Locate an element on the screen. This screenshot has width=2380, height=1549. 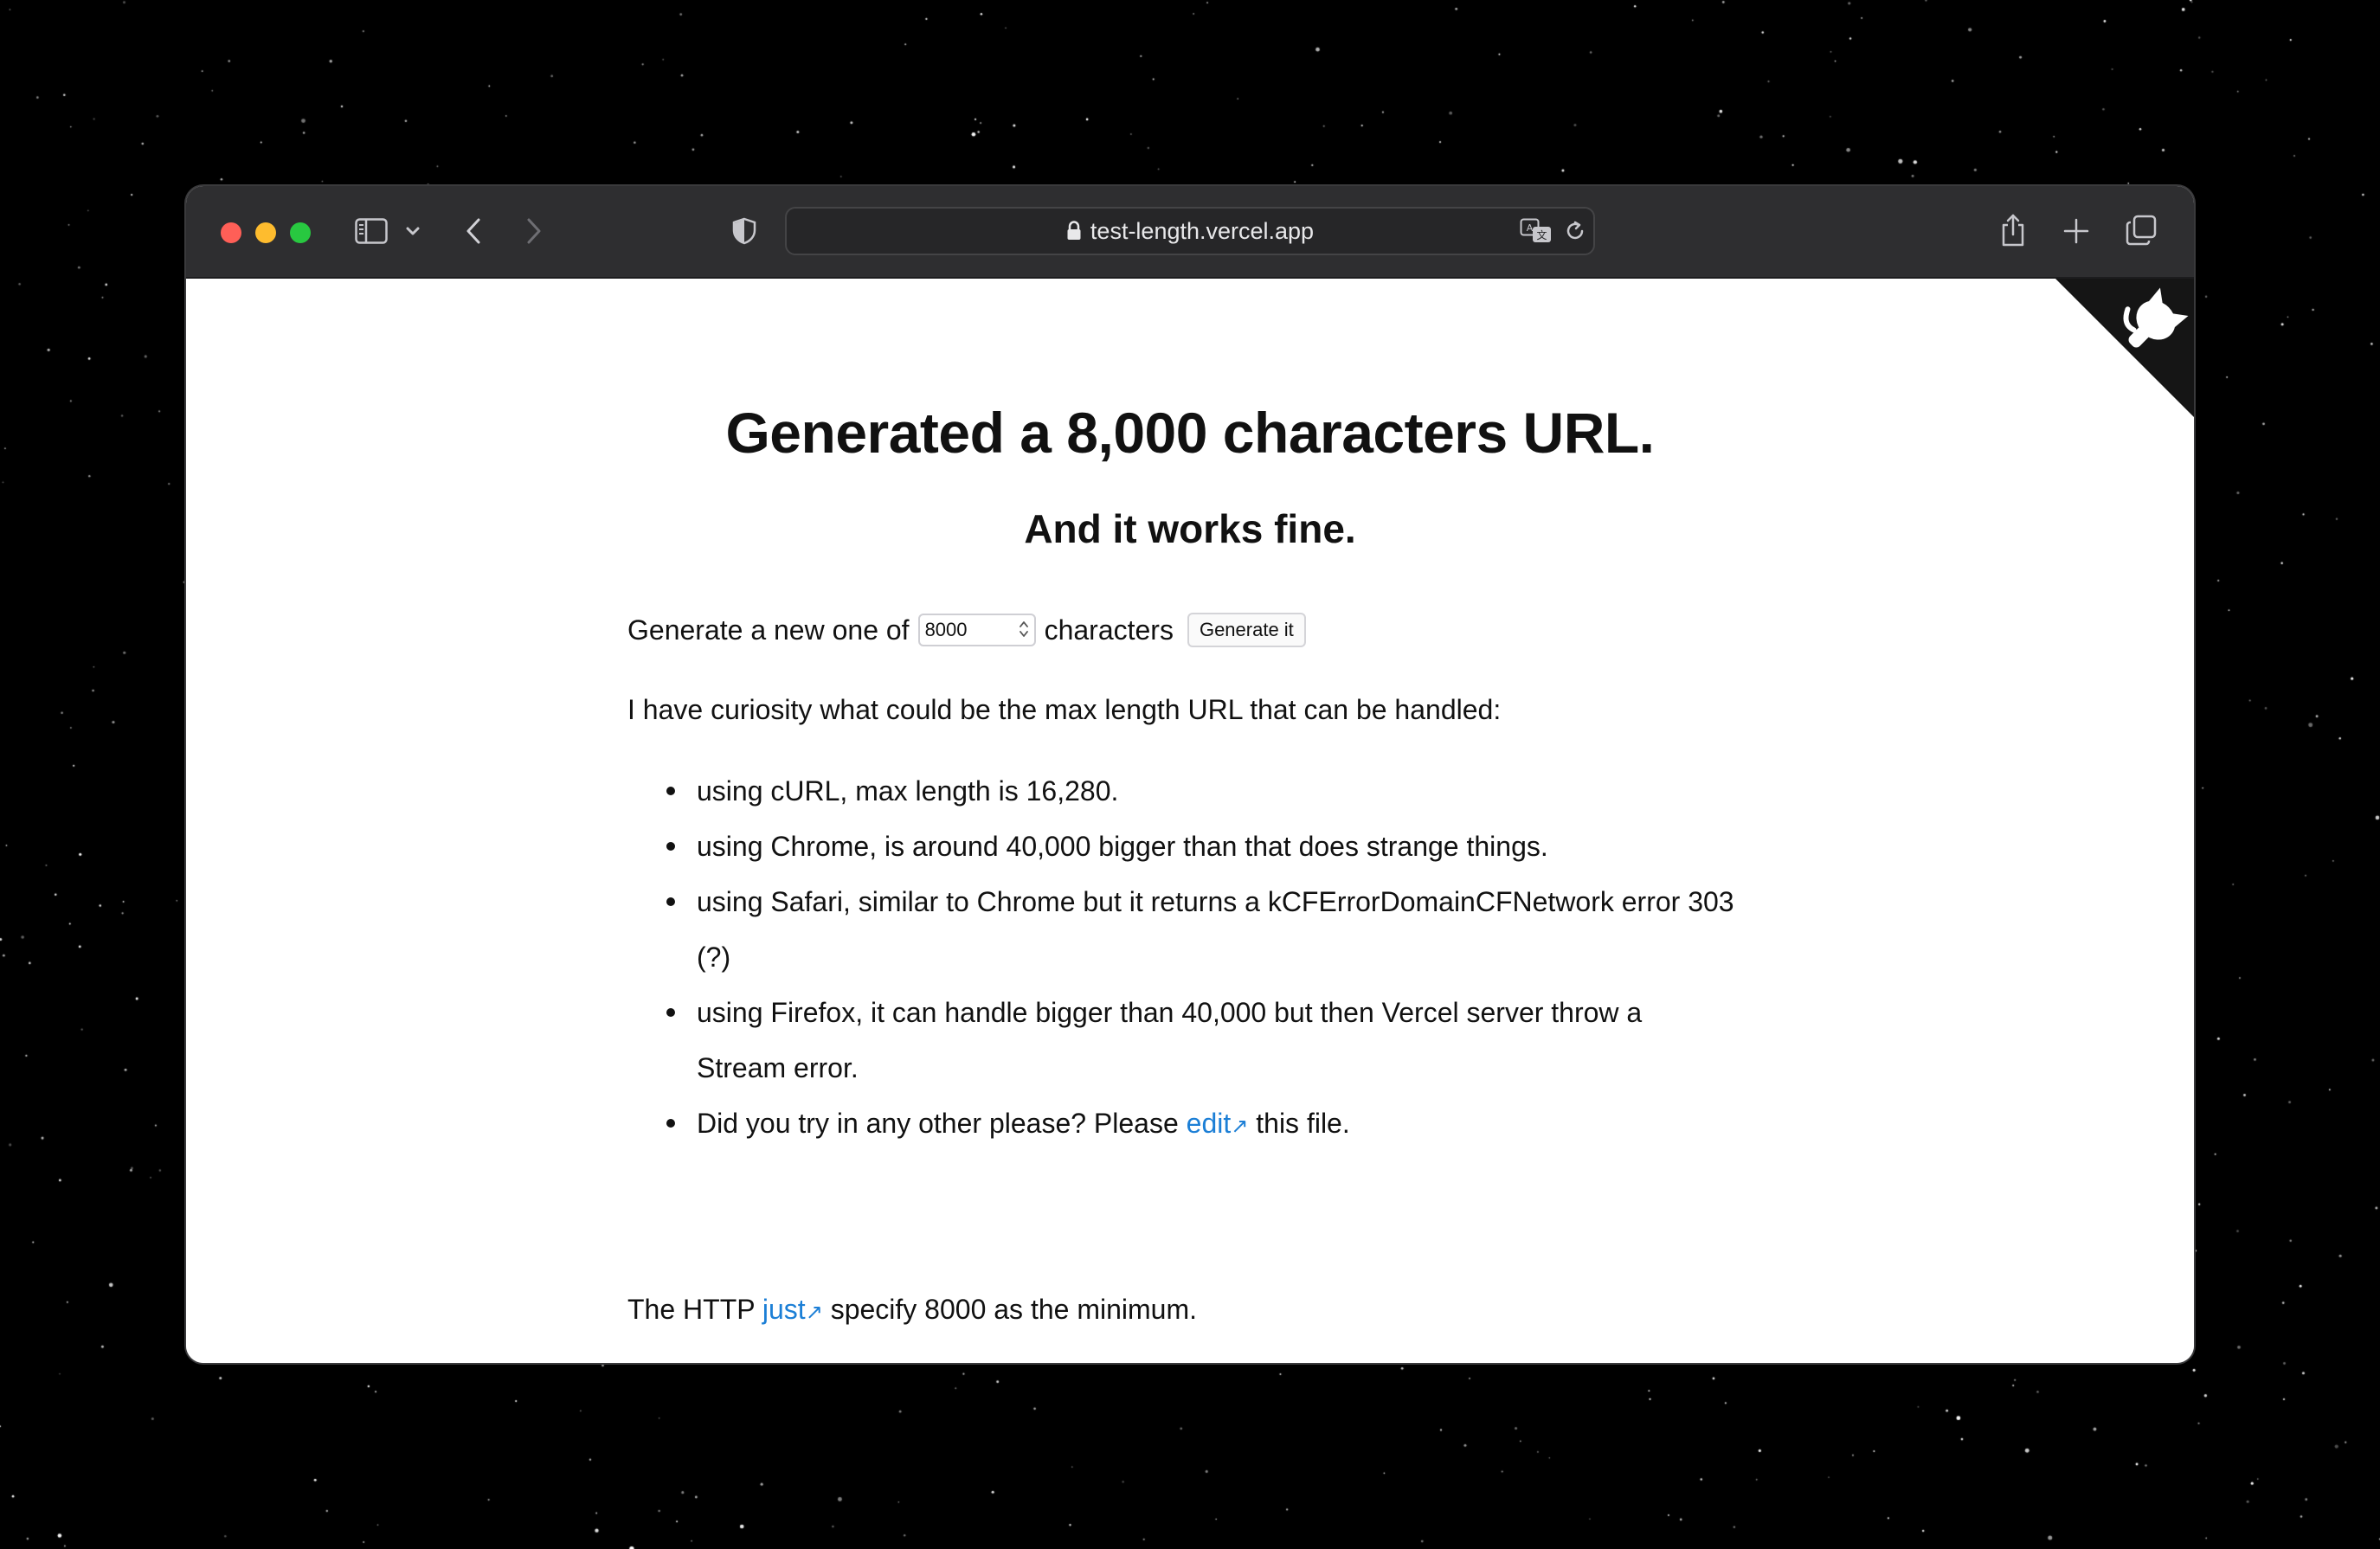
minimize-window-button is located at coordinates (265, 232).